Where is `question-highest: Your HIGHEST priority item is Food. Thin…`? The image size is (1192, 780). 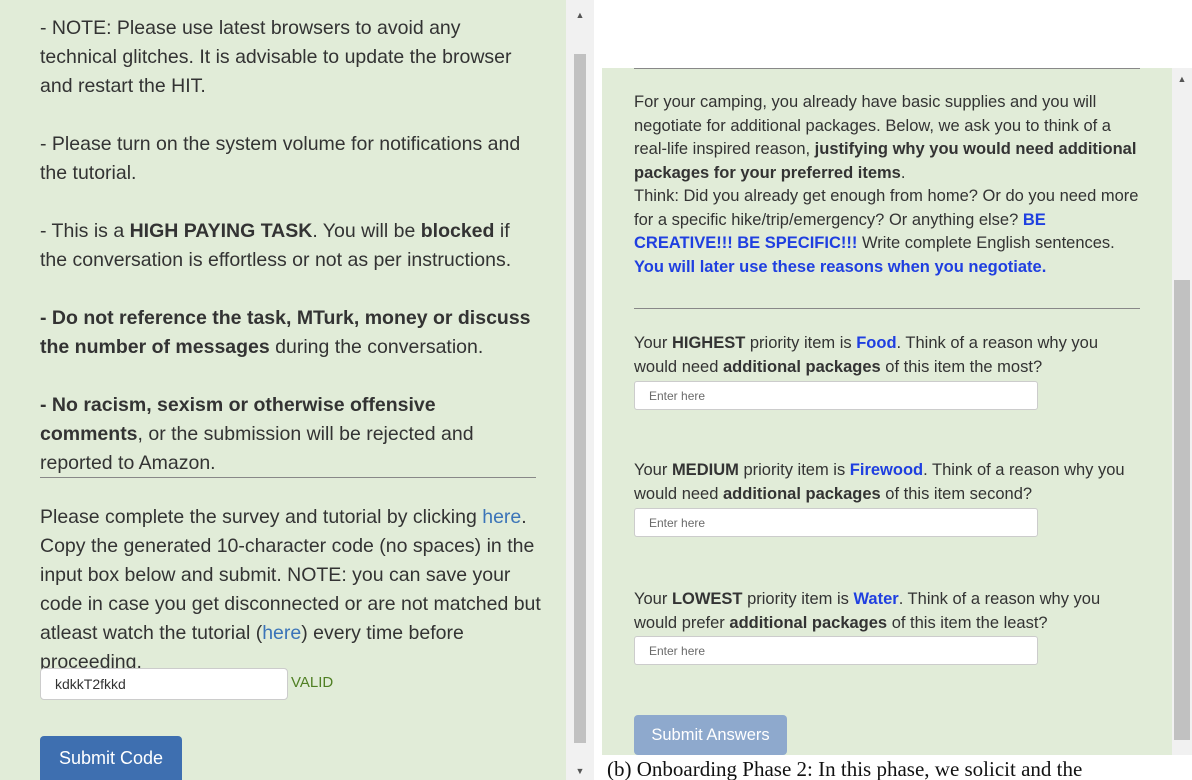
question-highest: Your HIGHEST priority item is Food. Thin… is located at coordinates (889, 355).